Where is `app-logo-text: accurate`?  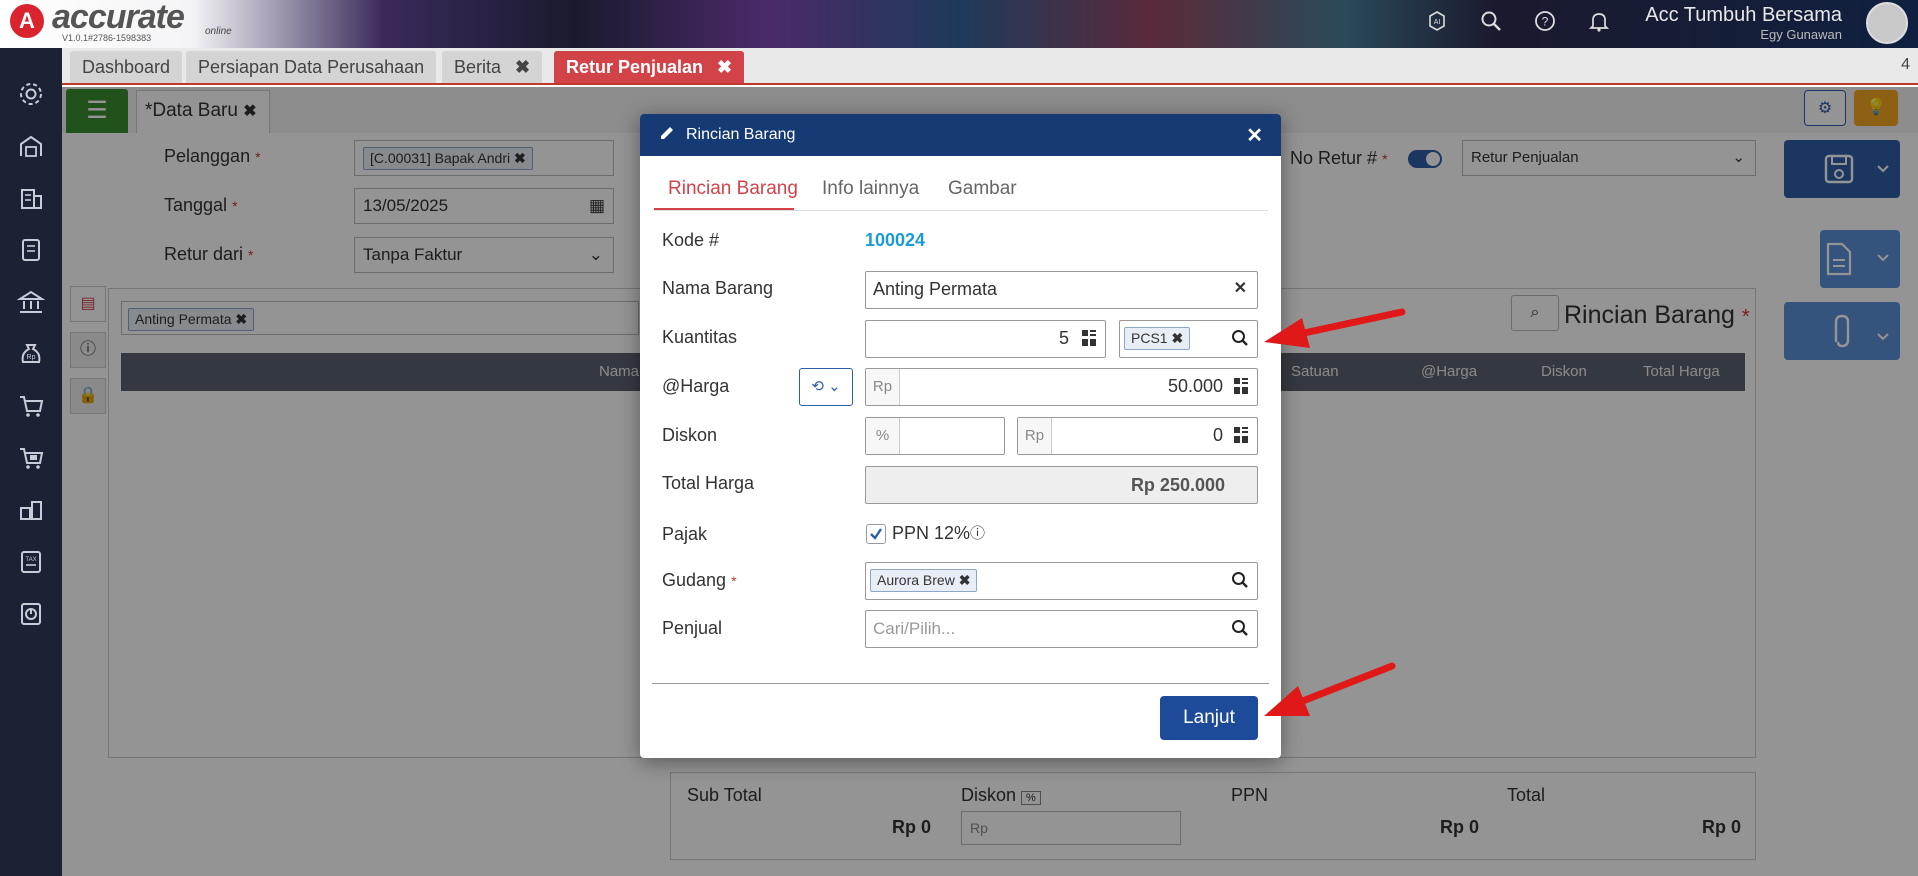 app-logo-text: accurate is located at coordinates (118, 18).